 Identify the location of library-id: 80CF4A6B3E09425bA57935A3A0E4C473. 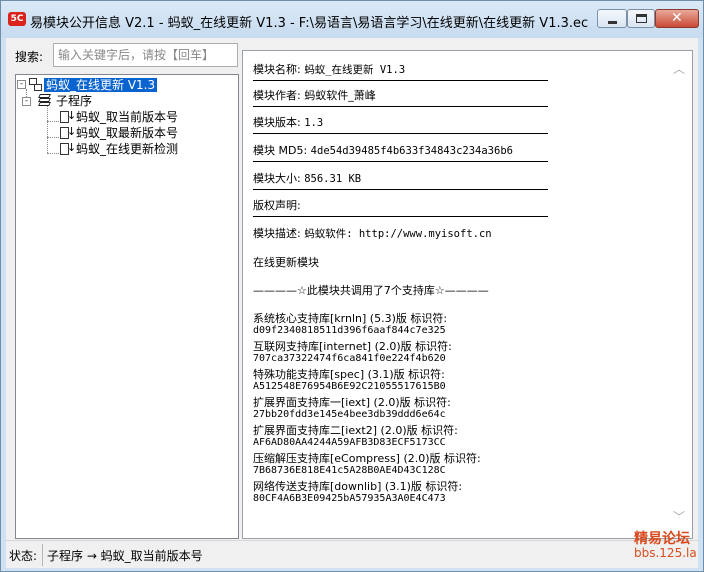
(349, 498).